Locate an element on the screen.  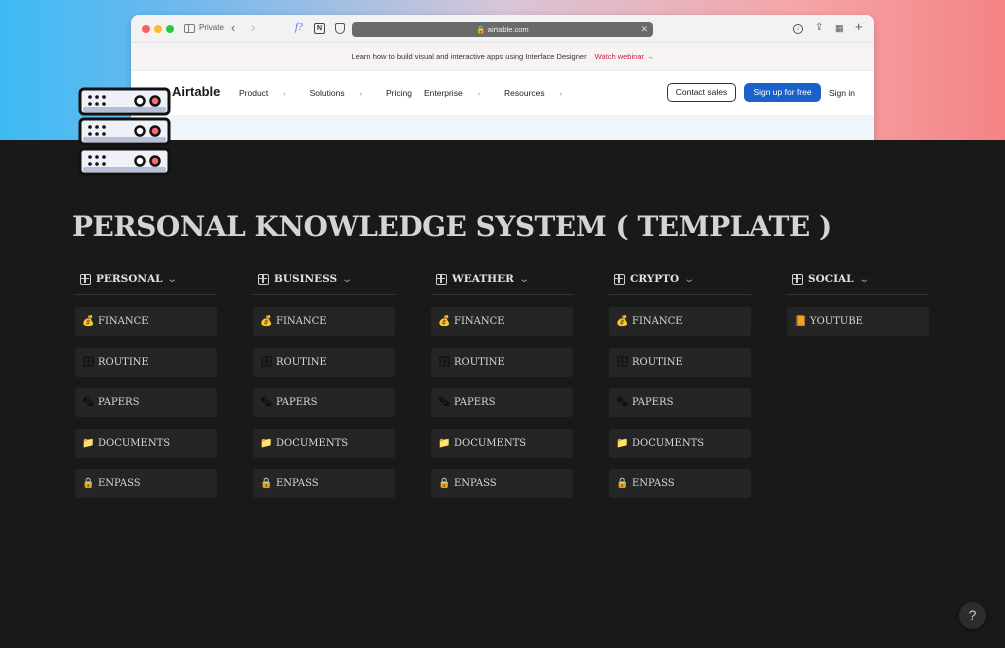
database-title: WEATHER is located at coordinates (483, 279).